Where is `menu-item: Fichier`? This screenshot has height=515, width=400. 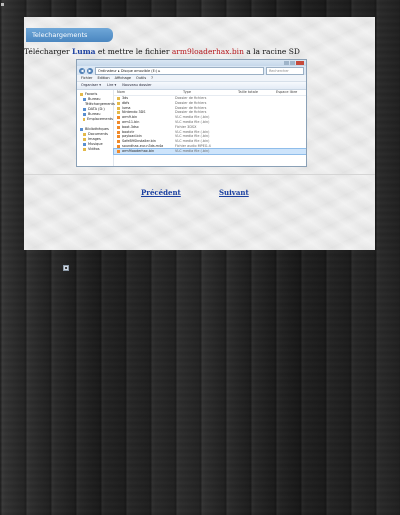
menu-item: Fichier is located at coordinates (86, 78).